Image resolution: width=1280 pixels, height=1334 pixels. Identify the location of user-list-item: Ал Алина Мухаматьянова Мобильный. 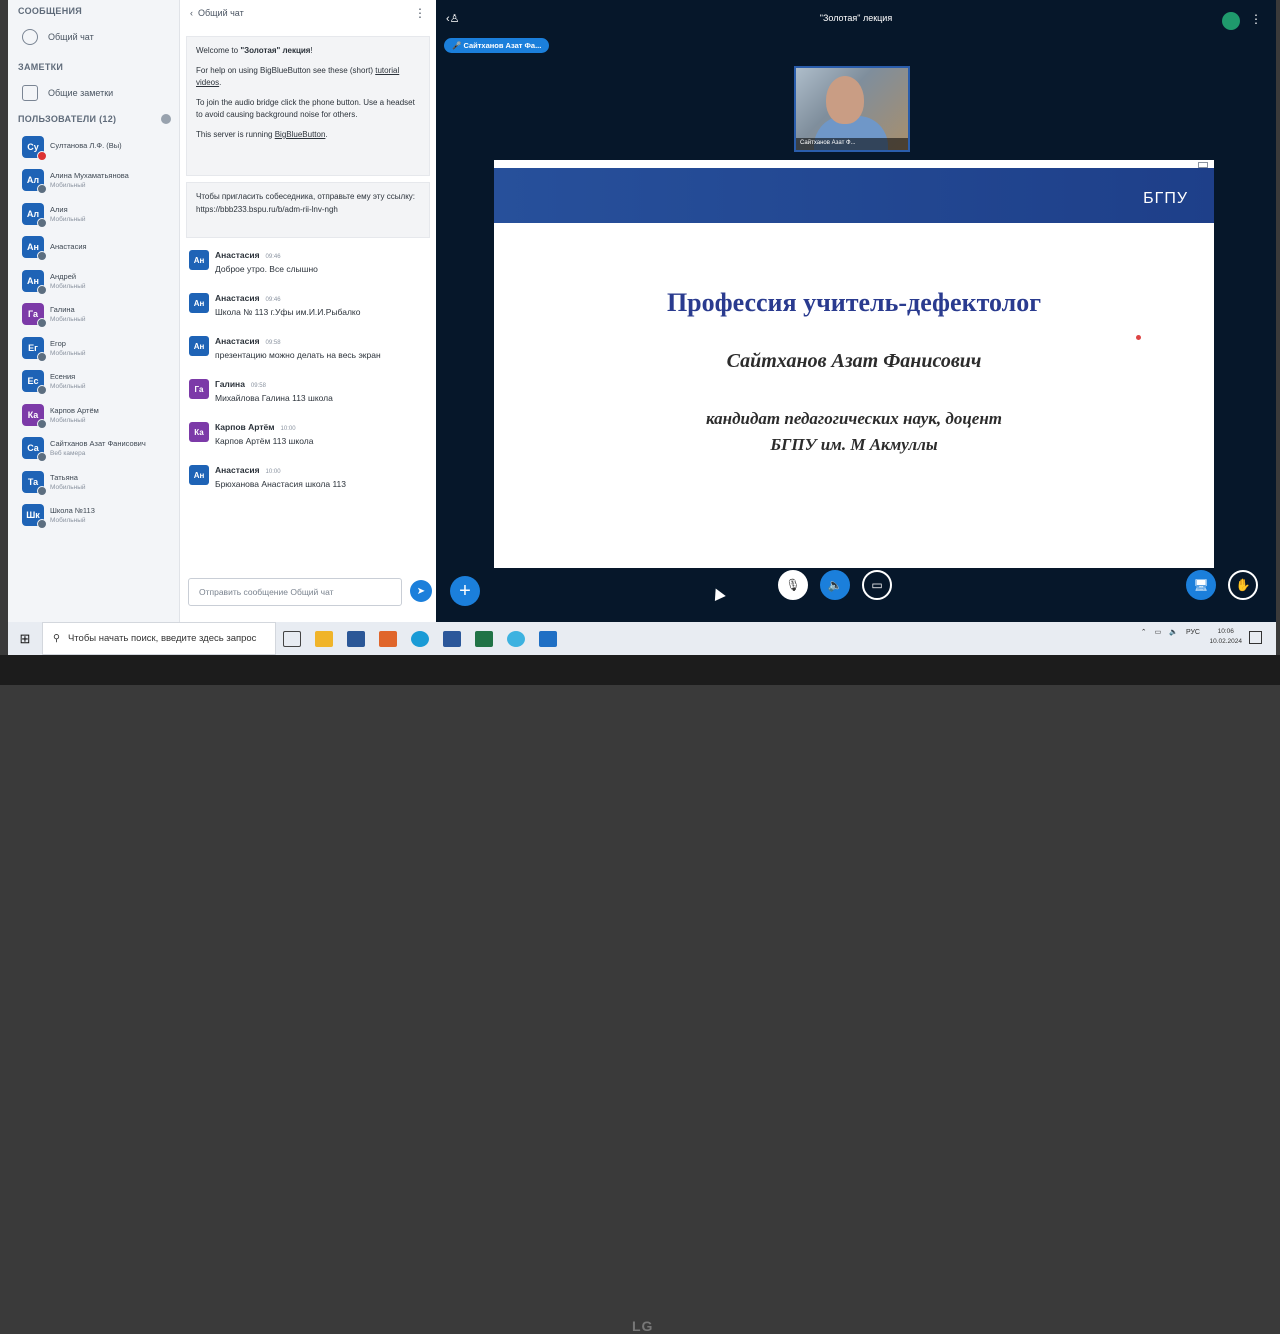
(93, 181).